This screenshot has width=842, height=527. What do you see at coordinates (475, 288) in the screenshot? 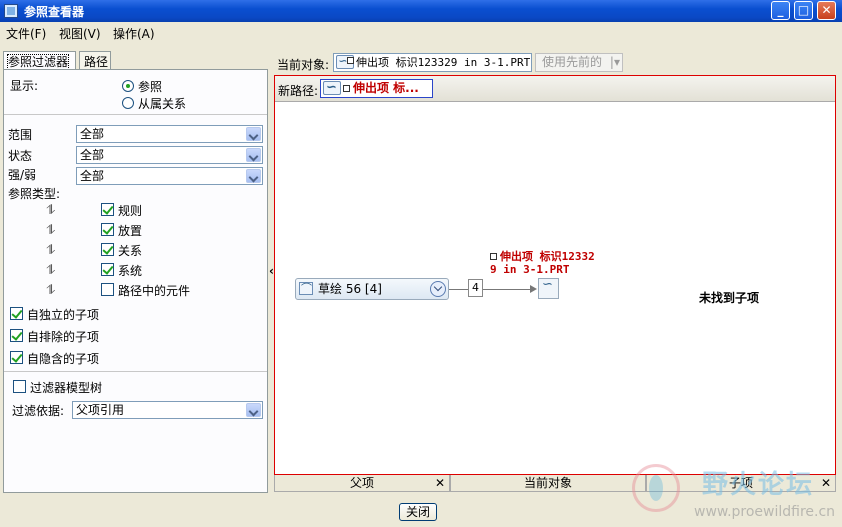
I see `reference-count: 4` at bounding box center [475, 288].